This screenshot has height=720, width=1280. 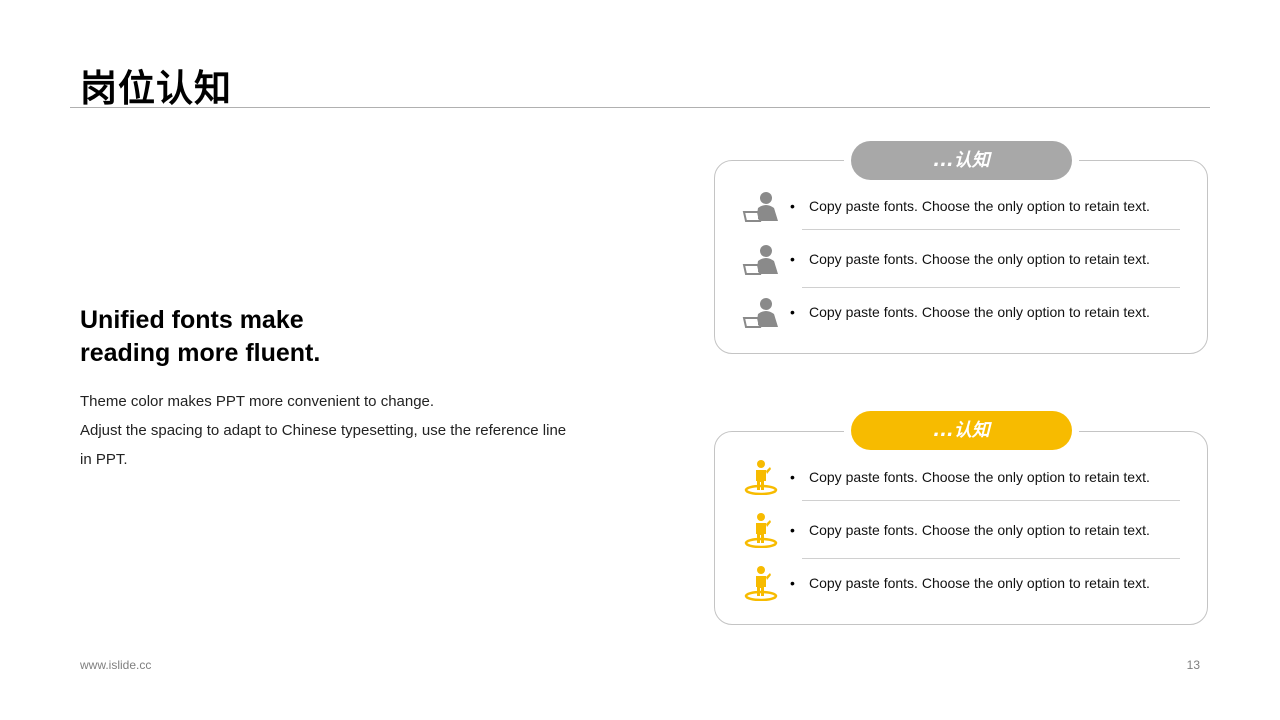 I want to click on body-line-3: in PPT., so click(x=104, y=459).